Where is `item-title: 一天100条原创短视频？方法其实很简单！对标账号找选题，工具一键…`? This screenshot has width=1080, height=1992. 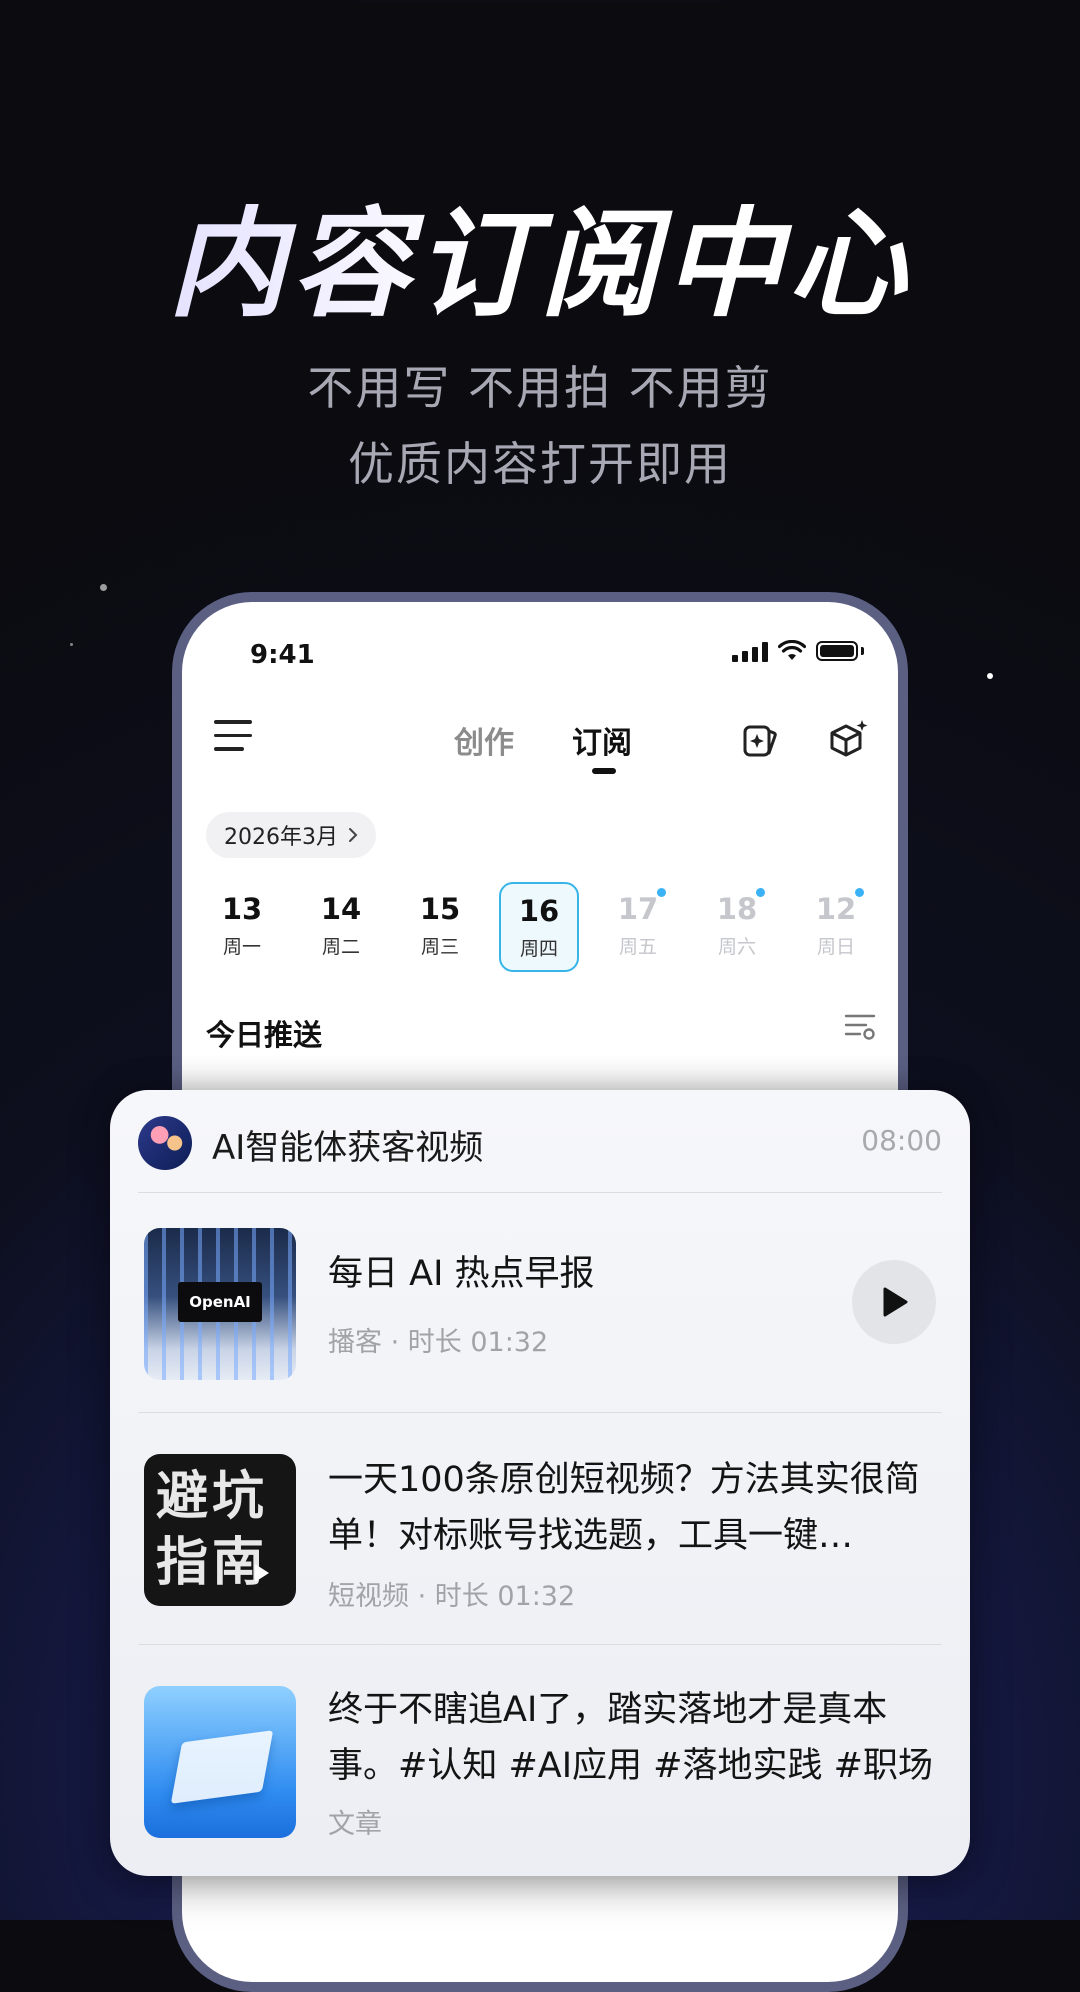
item-title: 一天100条原创短视频？方法其实很简单！对标账号找选题，工具一键… is located at coordinates (624, 1508).